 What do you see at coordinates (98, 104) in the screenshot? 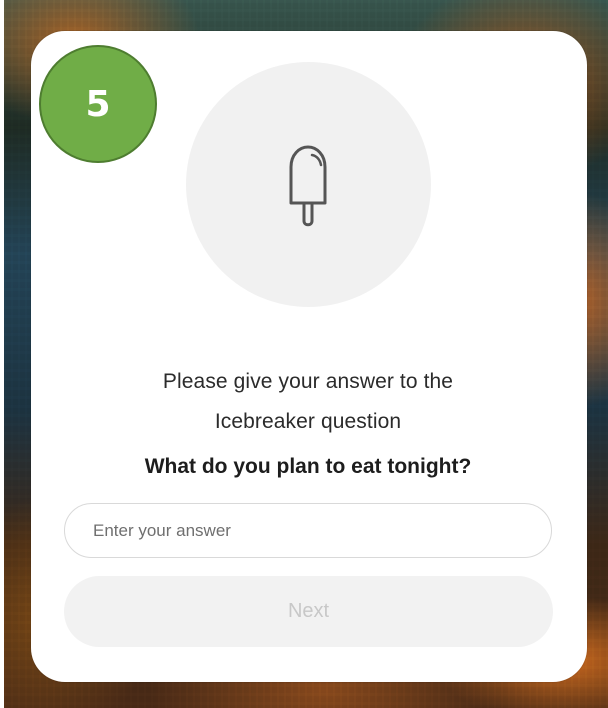
I see `step-number-badge: 5` at bounding box center [98, 104].